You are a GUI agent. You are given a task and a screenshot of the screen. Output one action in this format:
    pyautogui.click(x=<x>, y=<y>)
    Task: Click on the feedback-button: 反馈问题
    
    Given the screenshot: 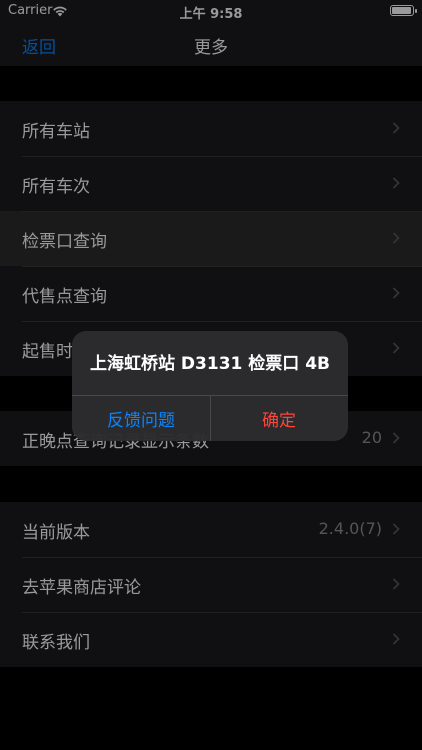 What is the action you would take?
    pyautogui.click(x=141, y=418)
    